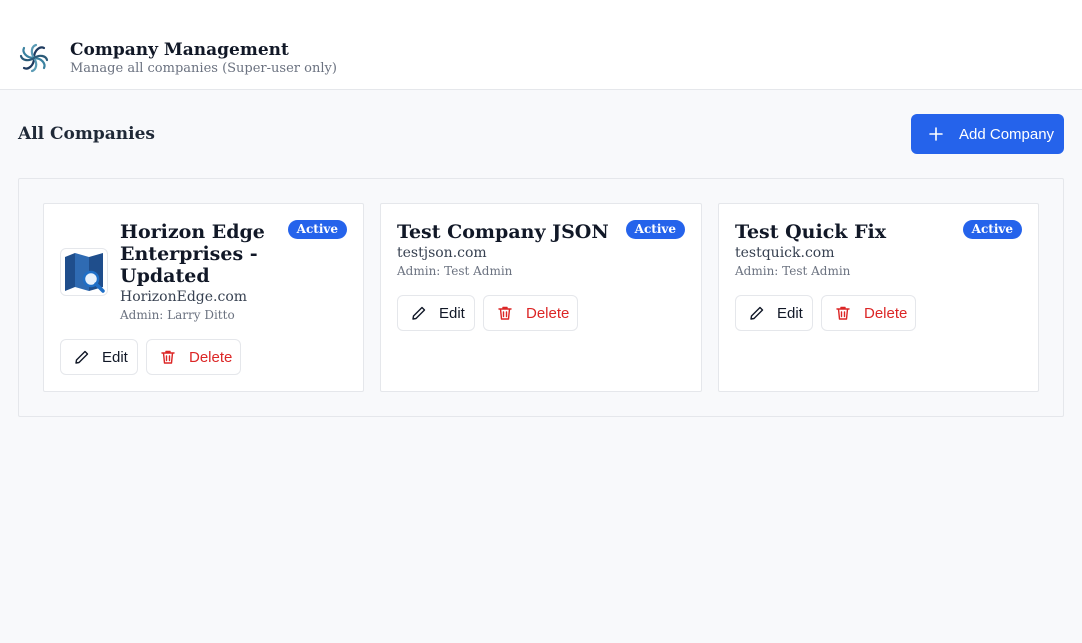 This screenshot has height=643, width=1082. I want to click on app-logo-icon, so click(34, 58).